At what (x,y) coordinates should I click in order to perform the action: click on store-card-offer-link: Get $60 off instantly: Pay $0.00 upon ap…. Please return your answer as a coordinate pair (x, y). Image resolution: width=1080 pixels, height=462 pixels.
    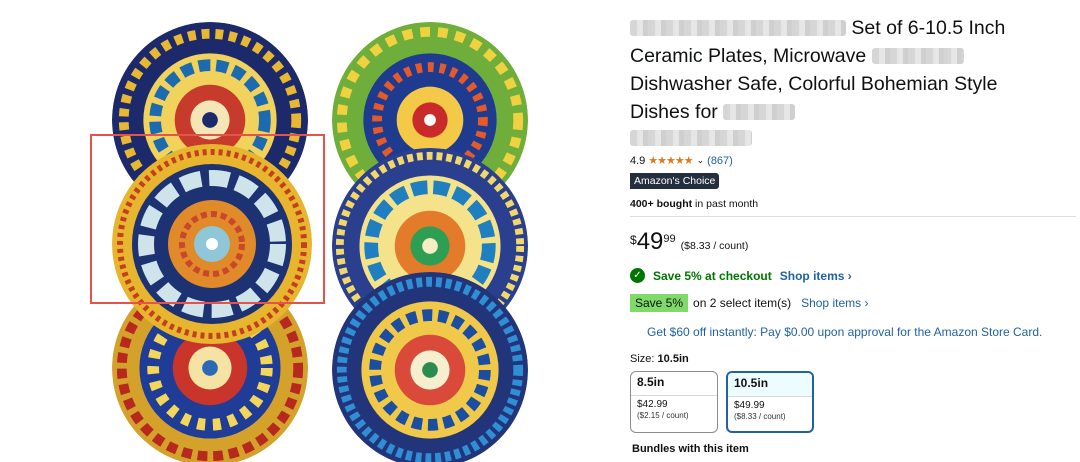
    Looking at the image, I should click on (861, 332).